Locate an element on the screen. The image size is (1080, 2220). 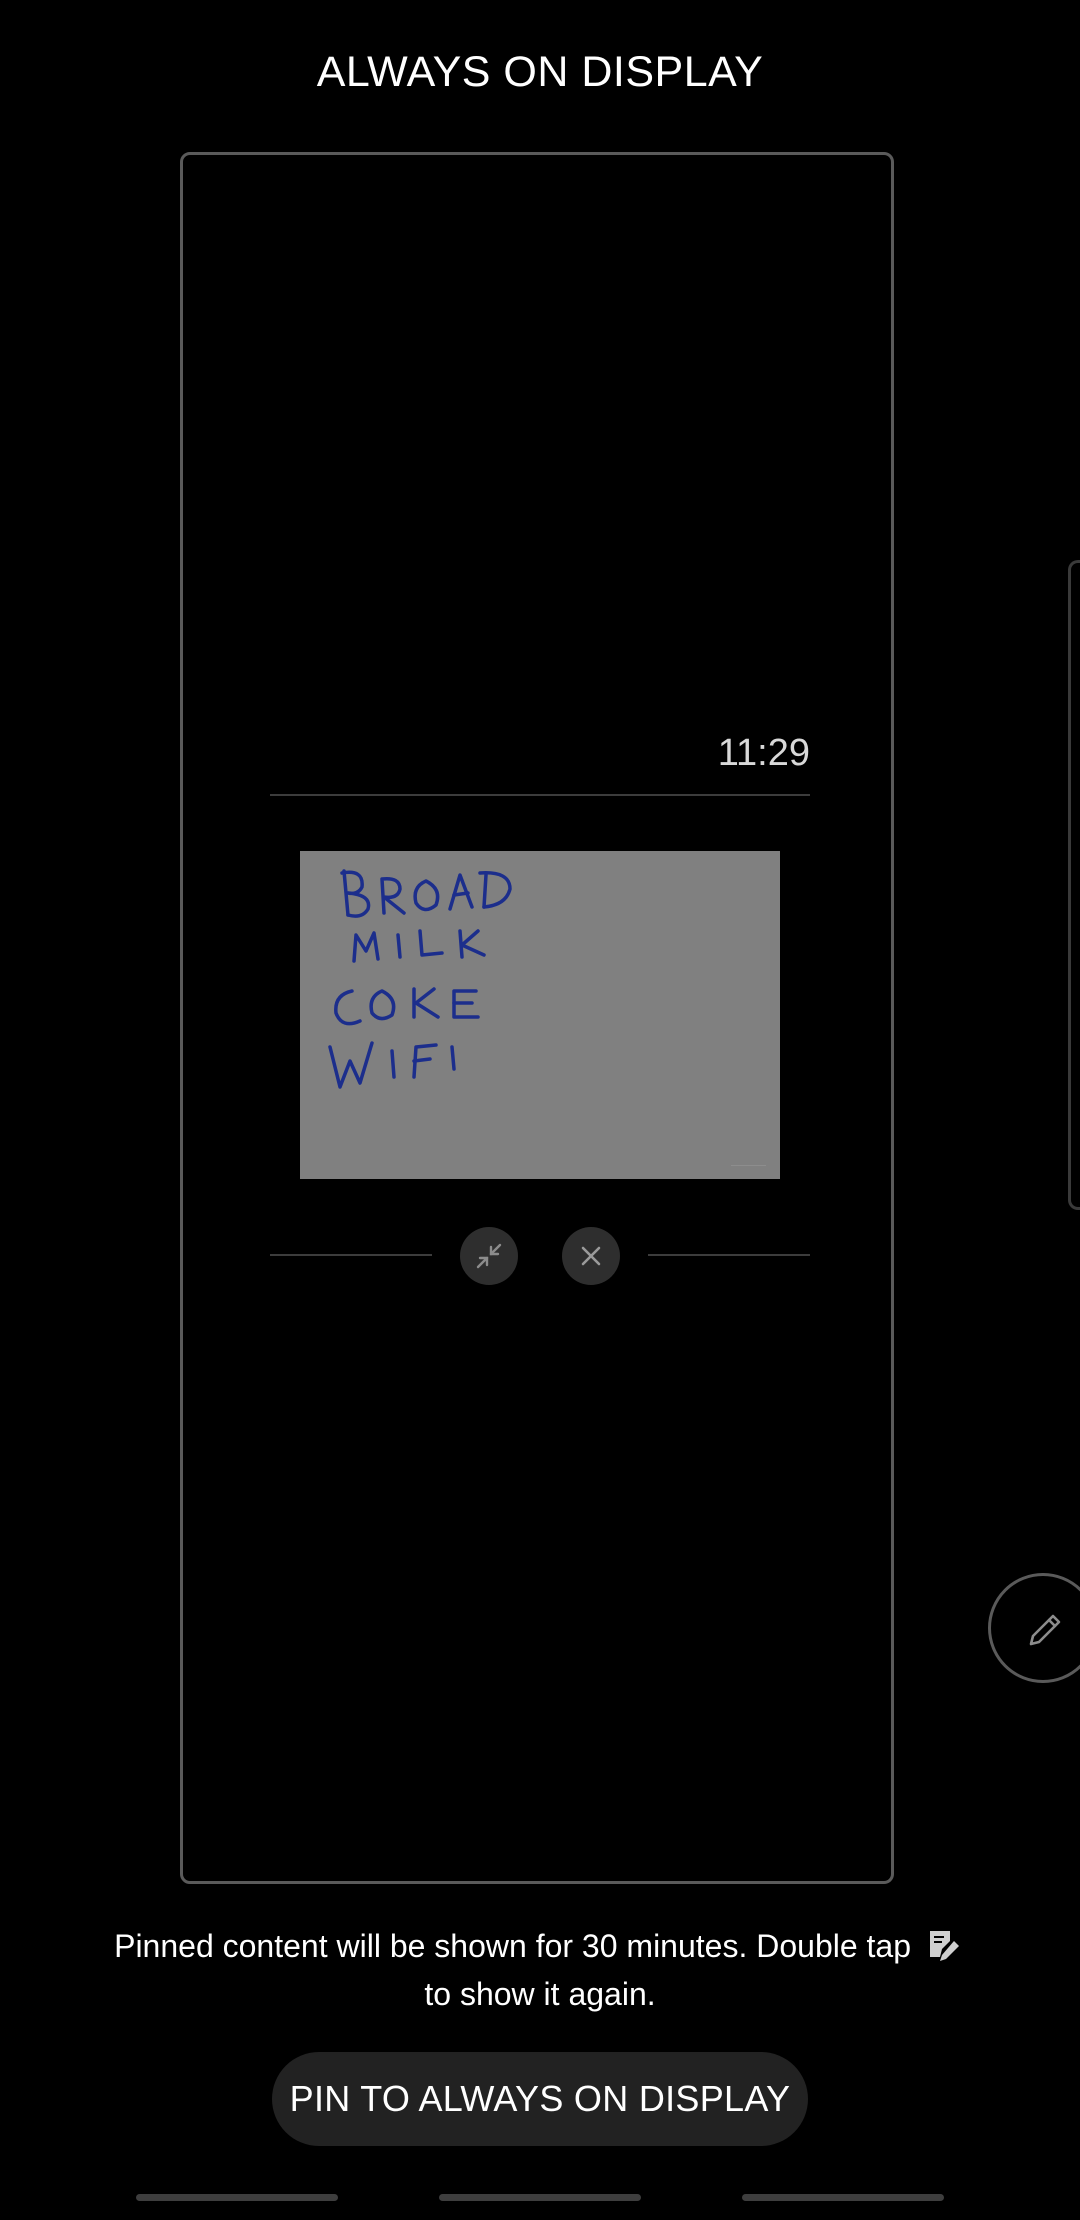
handwritten-memo-drawing is located at coordinates (420, 979).